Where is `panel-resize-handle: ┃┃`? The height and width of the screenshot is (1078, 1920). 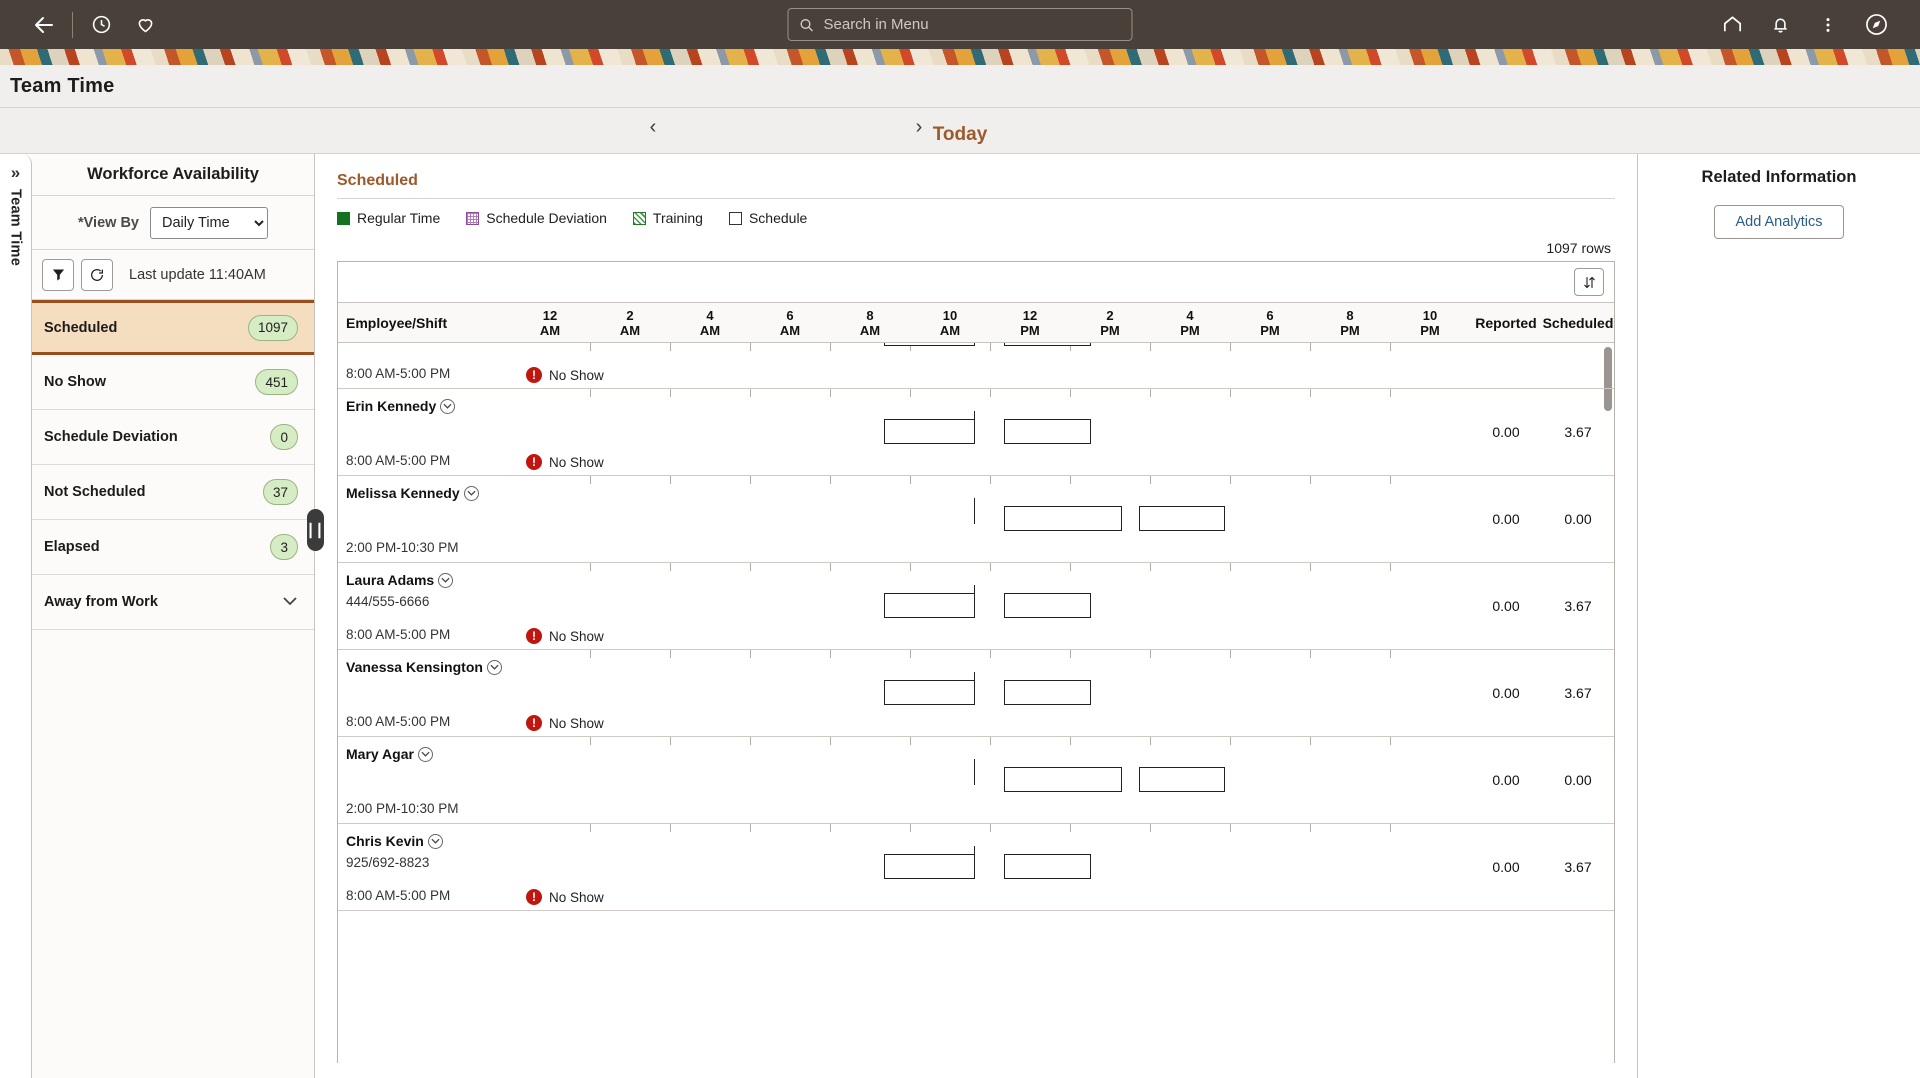 panel-resize-handle: ┃┃ is located at coordinates (315, 530).